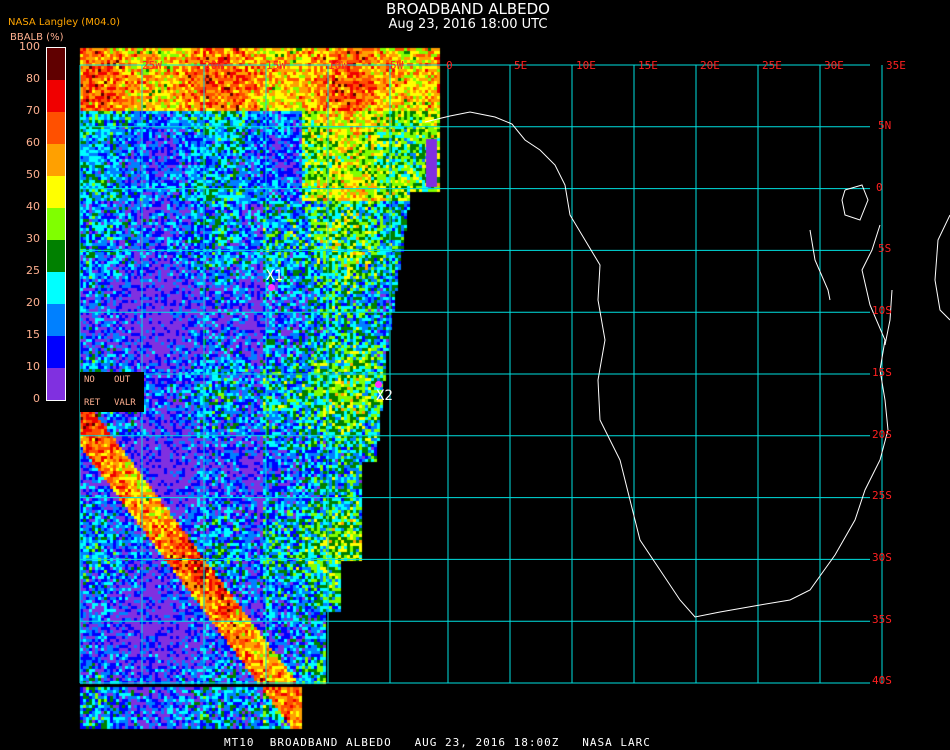 This screenshot has width=950, height=750. What do you see at coordinates (772, 65) in the screenshot?
I see `longitude-label: 25E` at bounding box center [772, 65].